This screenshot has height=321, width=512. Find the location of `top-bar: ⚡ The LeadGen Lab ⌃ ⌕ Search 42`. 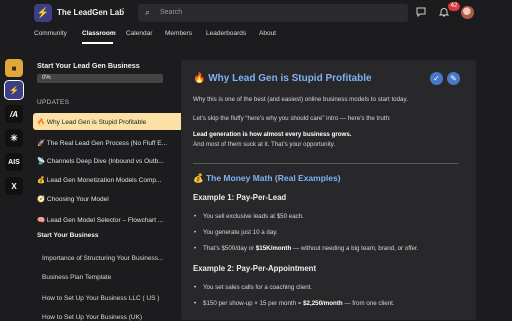

top-bar: ⚡ The LeadGen Lab ⌃ ⌕ Search 42 is located at coordinates (256, 13).